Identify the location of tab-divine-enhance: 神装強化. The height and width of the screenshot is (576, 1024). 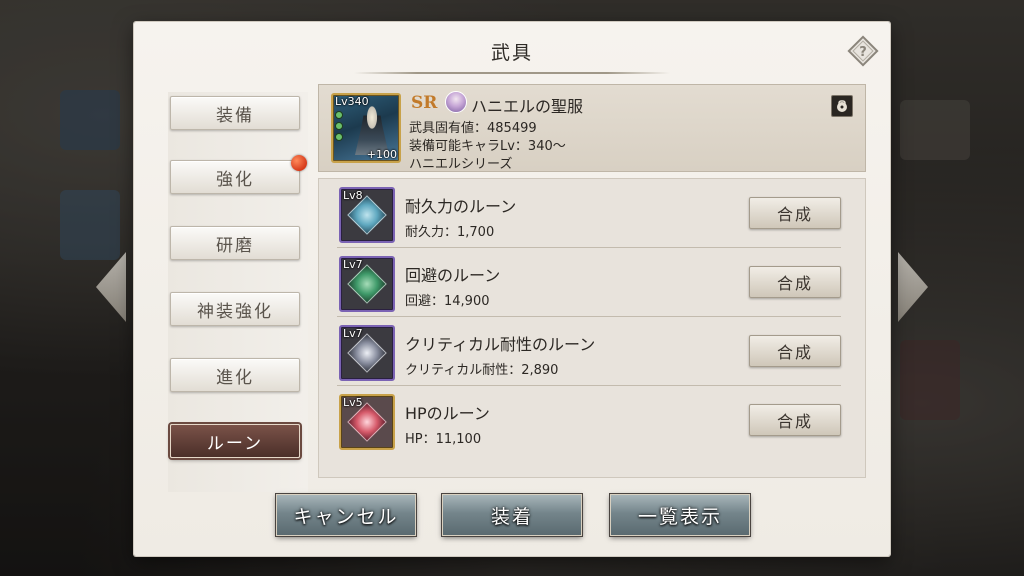
(235, 309).